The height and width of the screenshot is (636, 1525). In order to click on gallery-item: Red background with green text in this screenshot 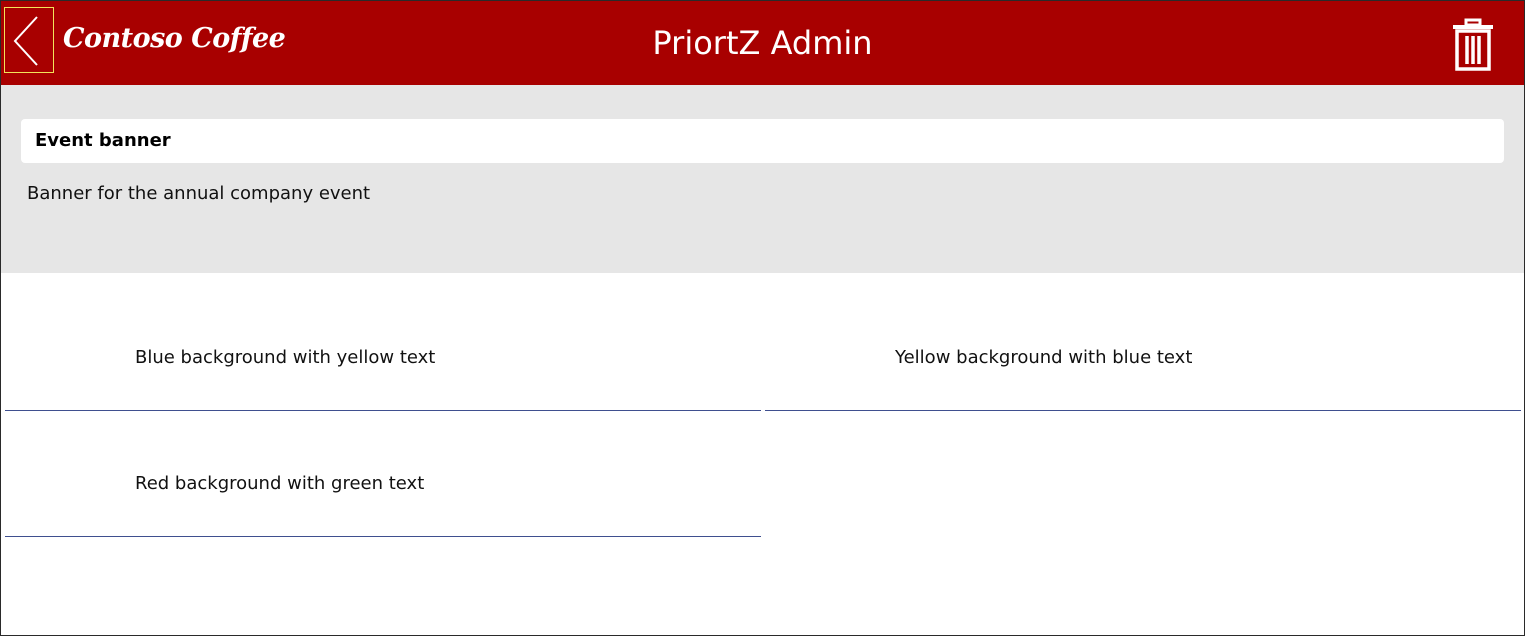, I will do `click(383, 474)`.